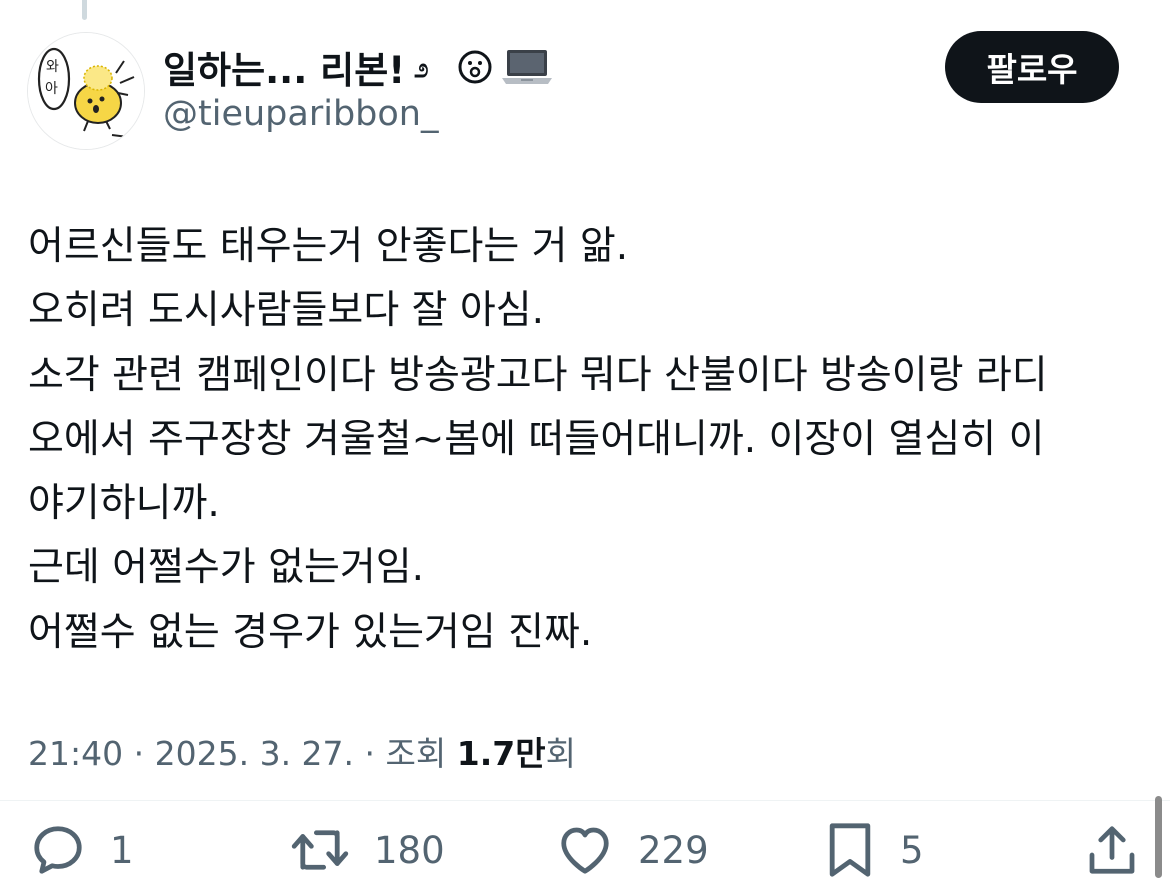 The image size is (1170, 892). What do you see at coordinates (58, 850) in the screenshot?
I see `reply-icon` at bounding box center [58, 850].